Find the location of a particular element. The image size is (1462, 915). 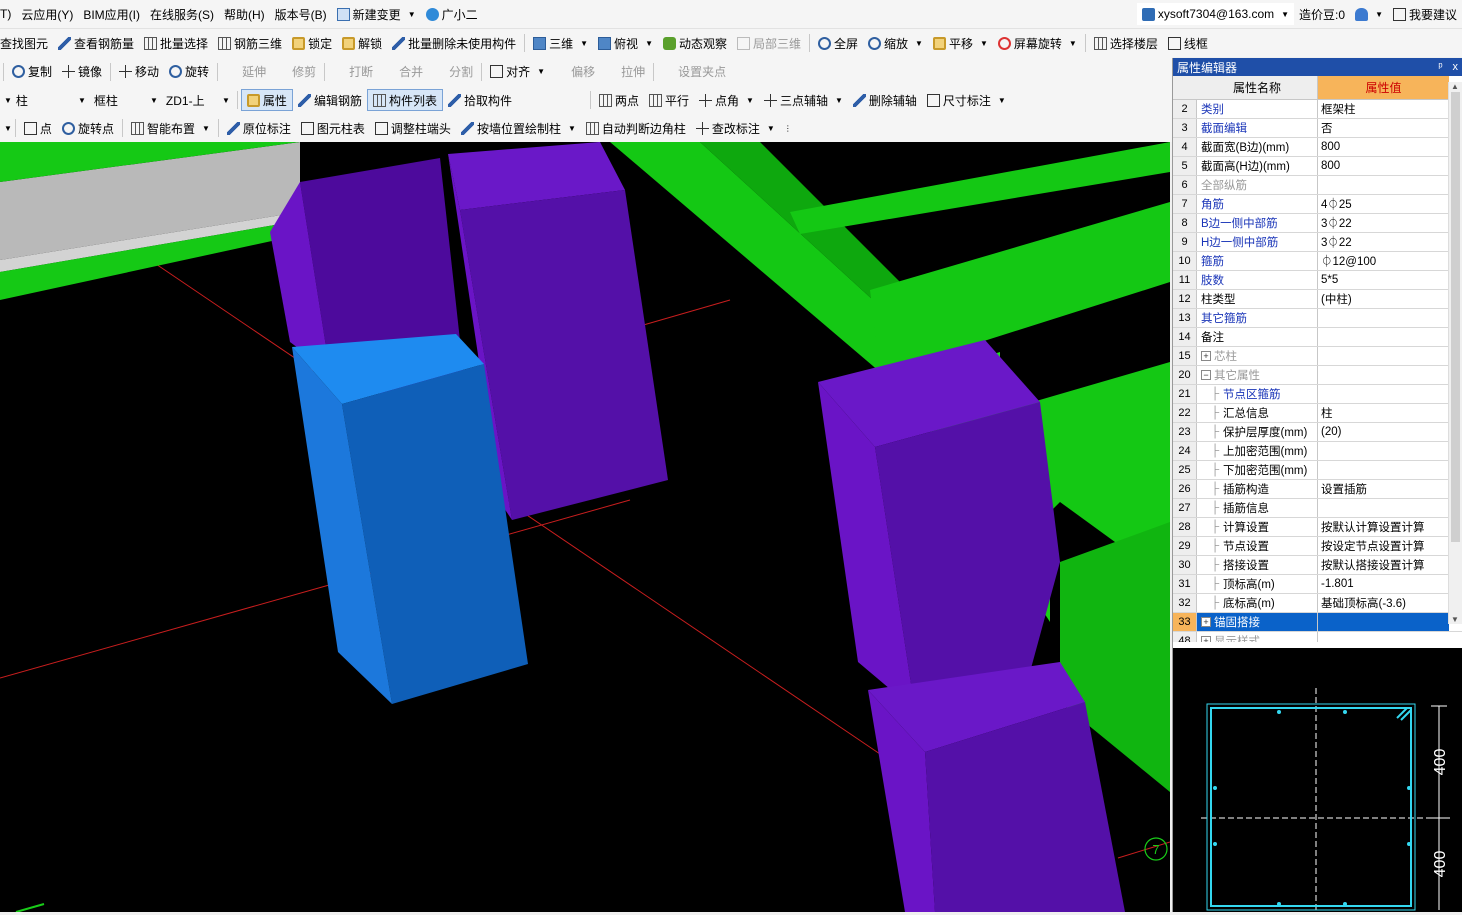

rebar-3d-button: 钢筋三维 is located at coordinates (250, 43).